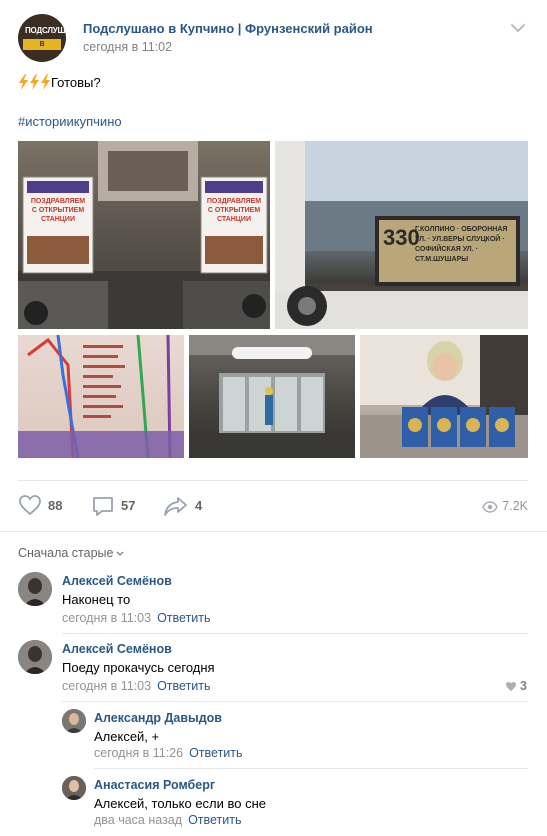  Describe the element at coordinates (234, 210) in the screenshot. I see `banner-right-text: ПОЗДРАВЛЯЕМ С ОТКРЫТИЕМ СТАНЦИИ` at that location.